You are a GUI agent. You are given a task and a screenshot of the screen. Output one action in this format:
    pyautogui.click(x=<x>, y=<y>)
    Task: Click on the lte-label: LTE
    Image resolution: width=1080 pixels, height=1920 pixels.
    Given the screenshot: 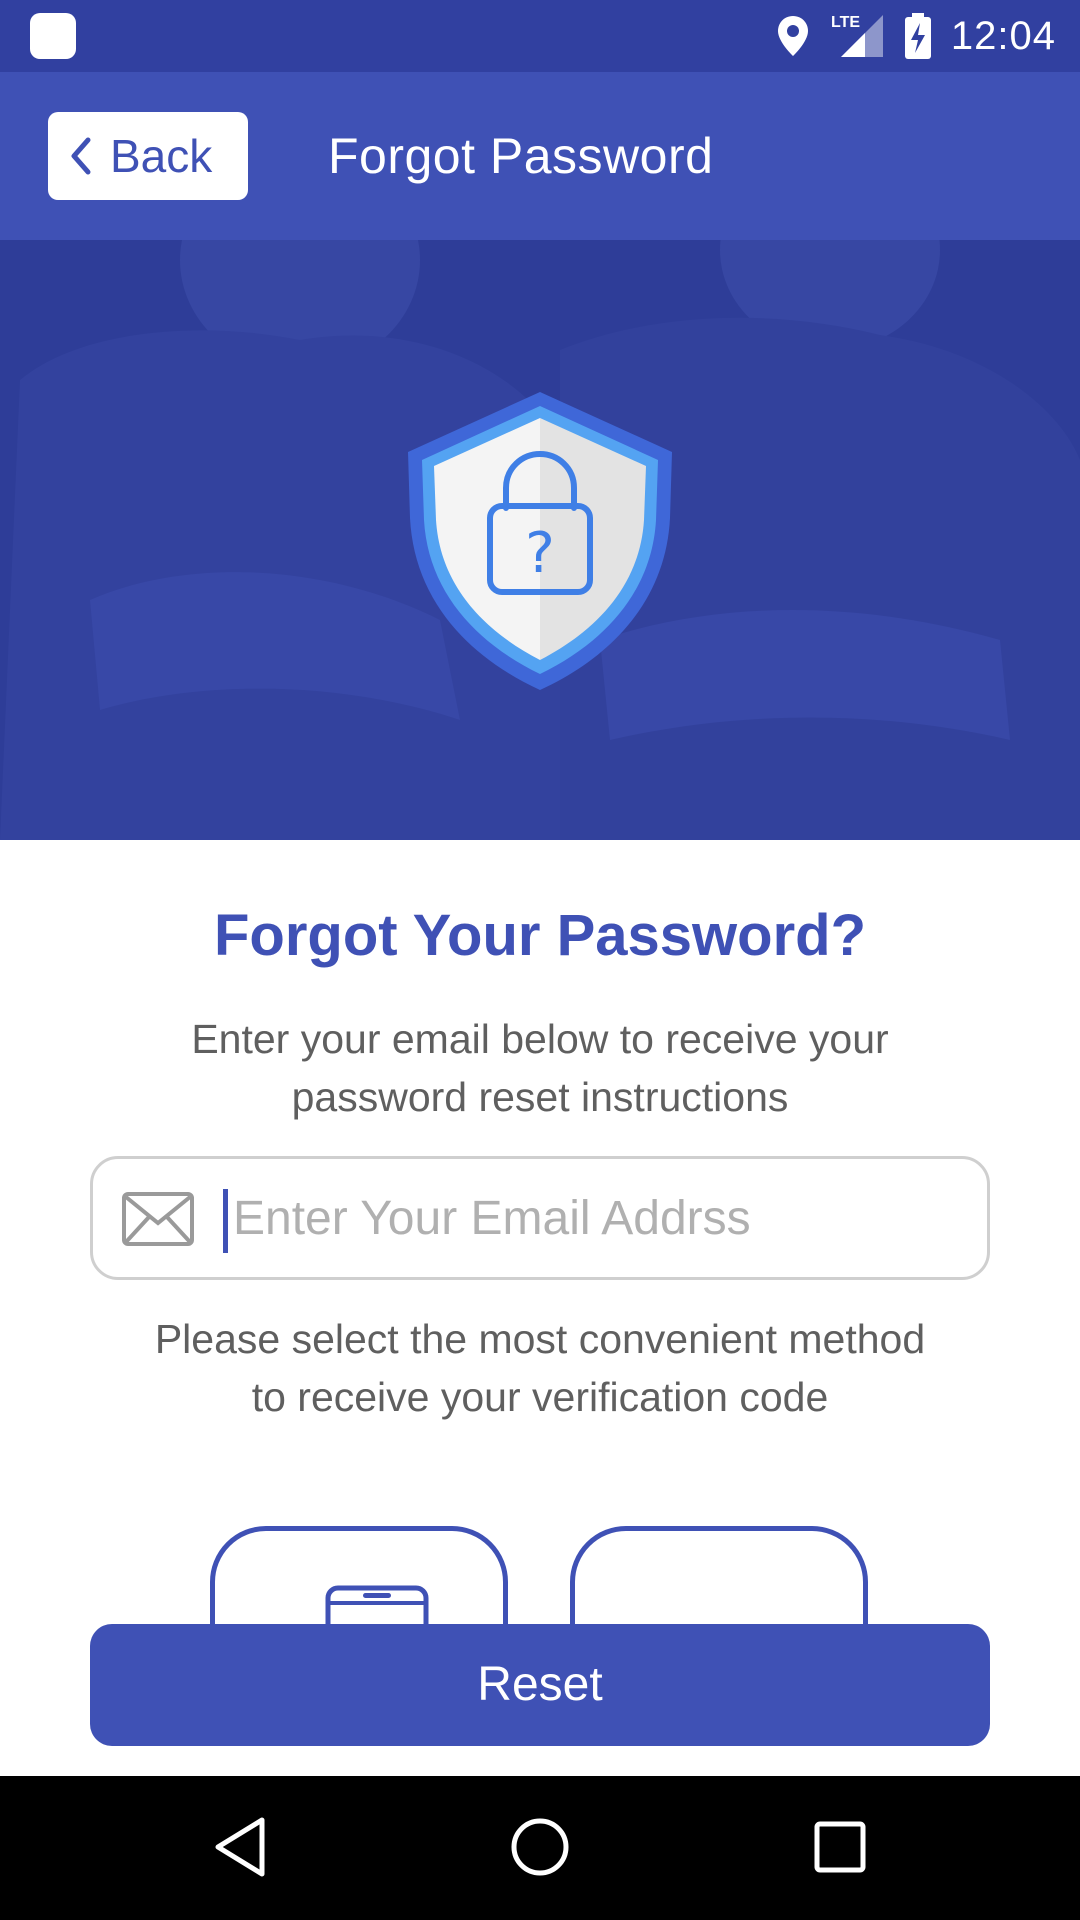 What is the action you would take?
    pyautogui.click(x=845, y=22)
    